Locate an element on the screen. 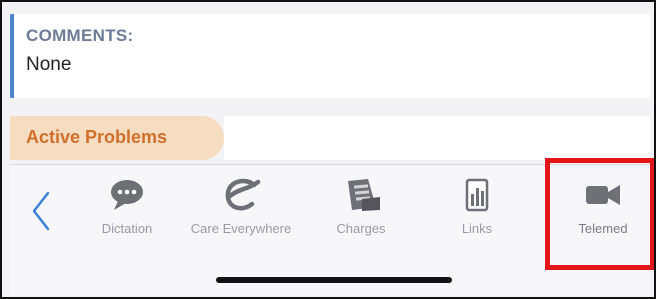 This screenshot has width=656, height=299. toolbar-item-links: Links is located at coordinates (477, 217).